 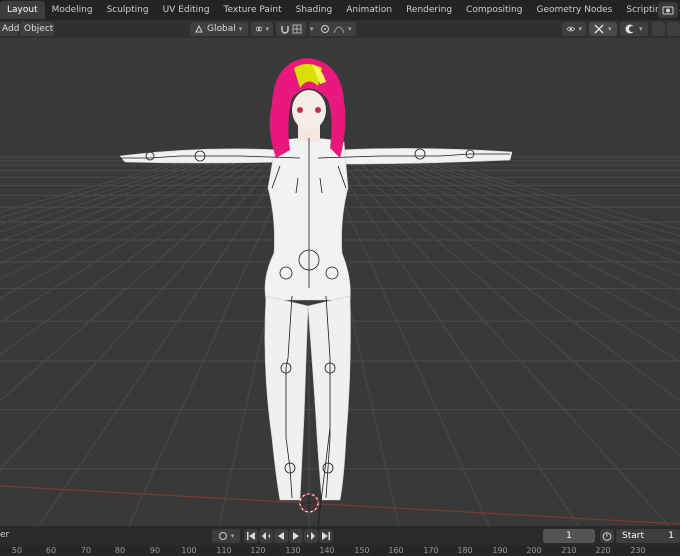 What do you see at coordinates (189, 550) in the screenshot?
I see `ruler-tick: 100` at bounding box center [189, 550].